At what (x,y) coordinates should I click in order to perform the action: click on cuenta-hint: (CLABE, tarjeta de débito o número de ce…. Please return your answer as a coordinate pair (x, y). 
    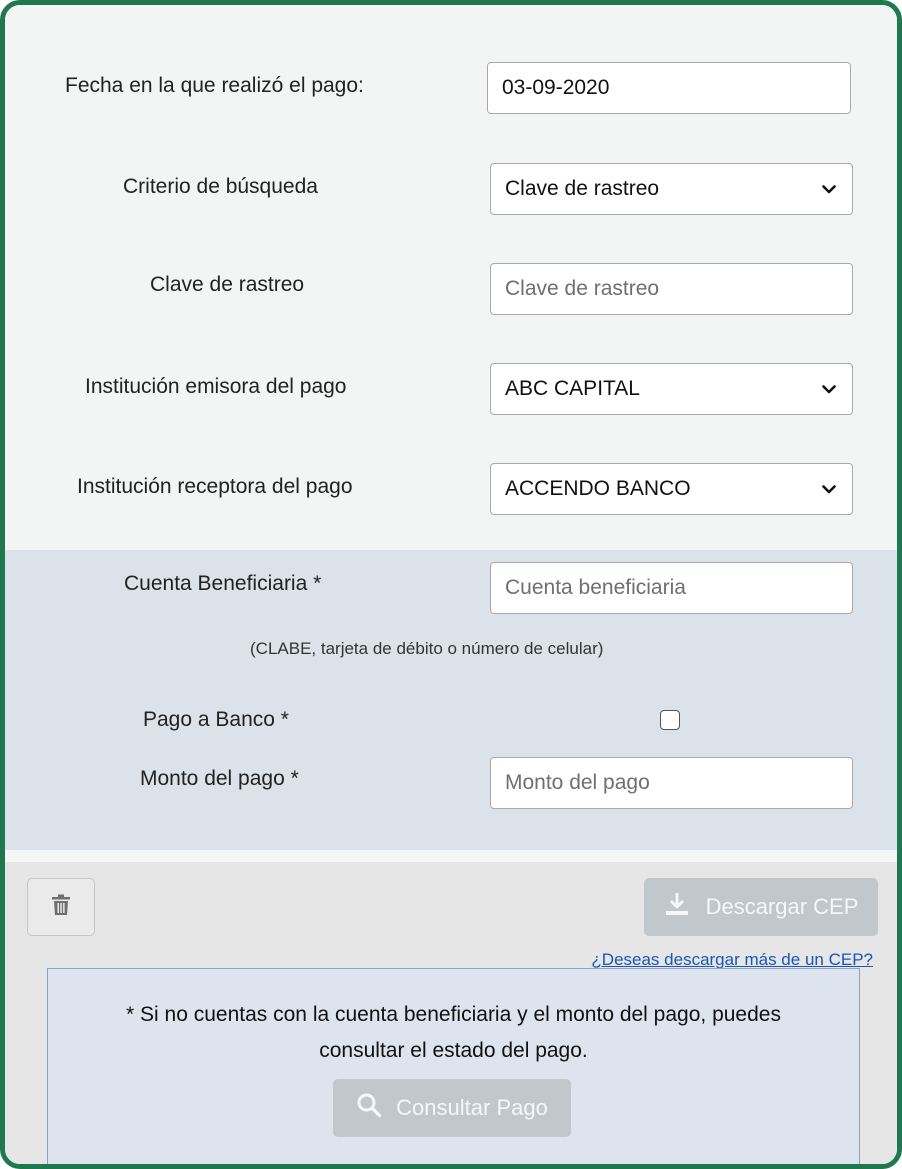
    Looking at the image, I should click on (427, 648).